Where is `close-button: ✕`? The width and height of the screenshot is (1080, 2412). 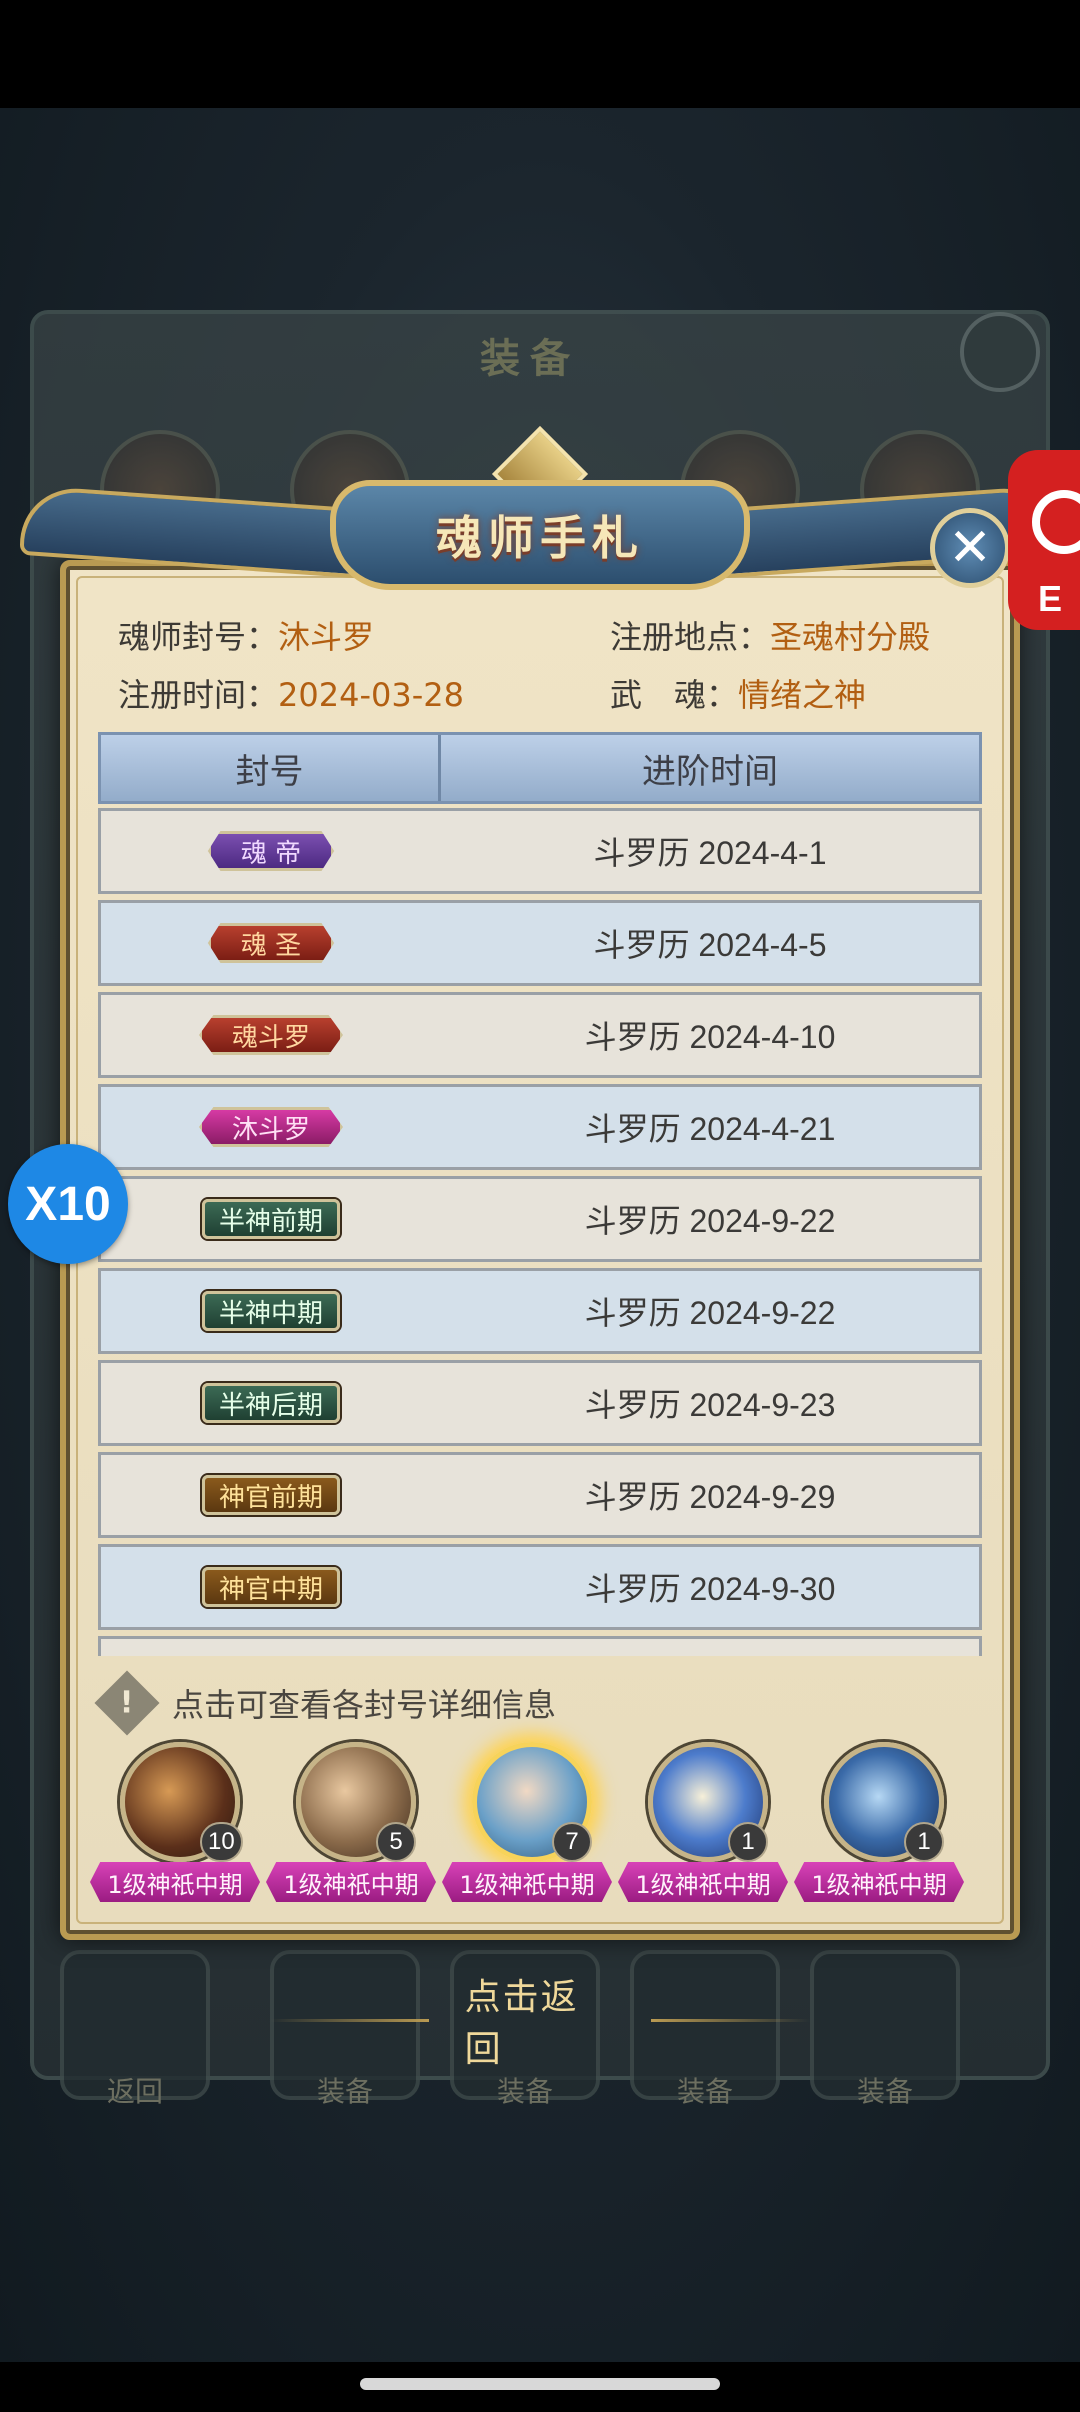
close-button: ✕ is located at coordinates (970, 548).